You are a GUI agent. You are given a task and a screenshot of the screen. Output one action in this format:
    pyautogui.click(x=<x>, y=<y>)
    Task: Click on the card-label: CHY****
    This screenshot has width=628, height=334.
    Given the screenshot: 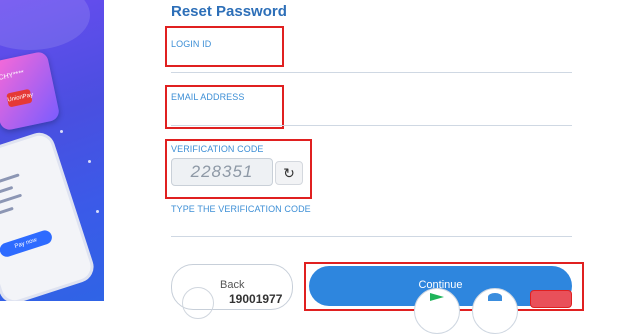 What is the action you would take?
    pyautogui.click(x=12, y=75)
    